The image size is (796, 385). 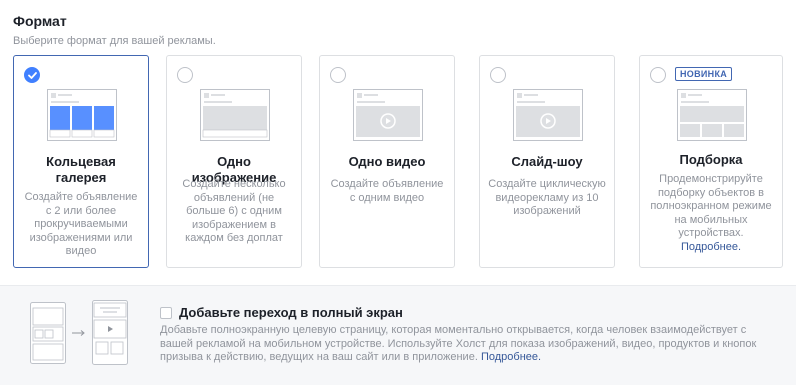 I want to click on radio-carousel, so click(x=32, y=75).